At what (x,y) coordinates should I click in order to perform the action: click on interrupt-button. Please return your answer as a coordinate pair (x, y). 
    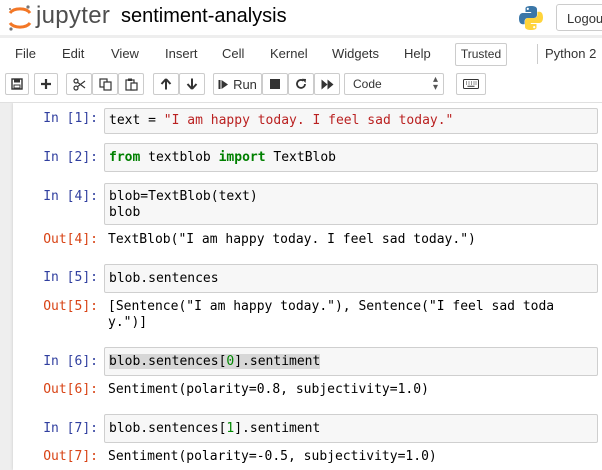
    Looking at the image, I should click on (275, 84).